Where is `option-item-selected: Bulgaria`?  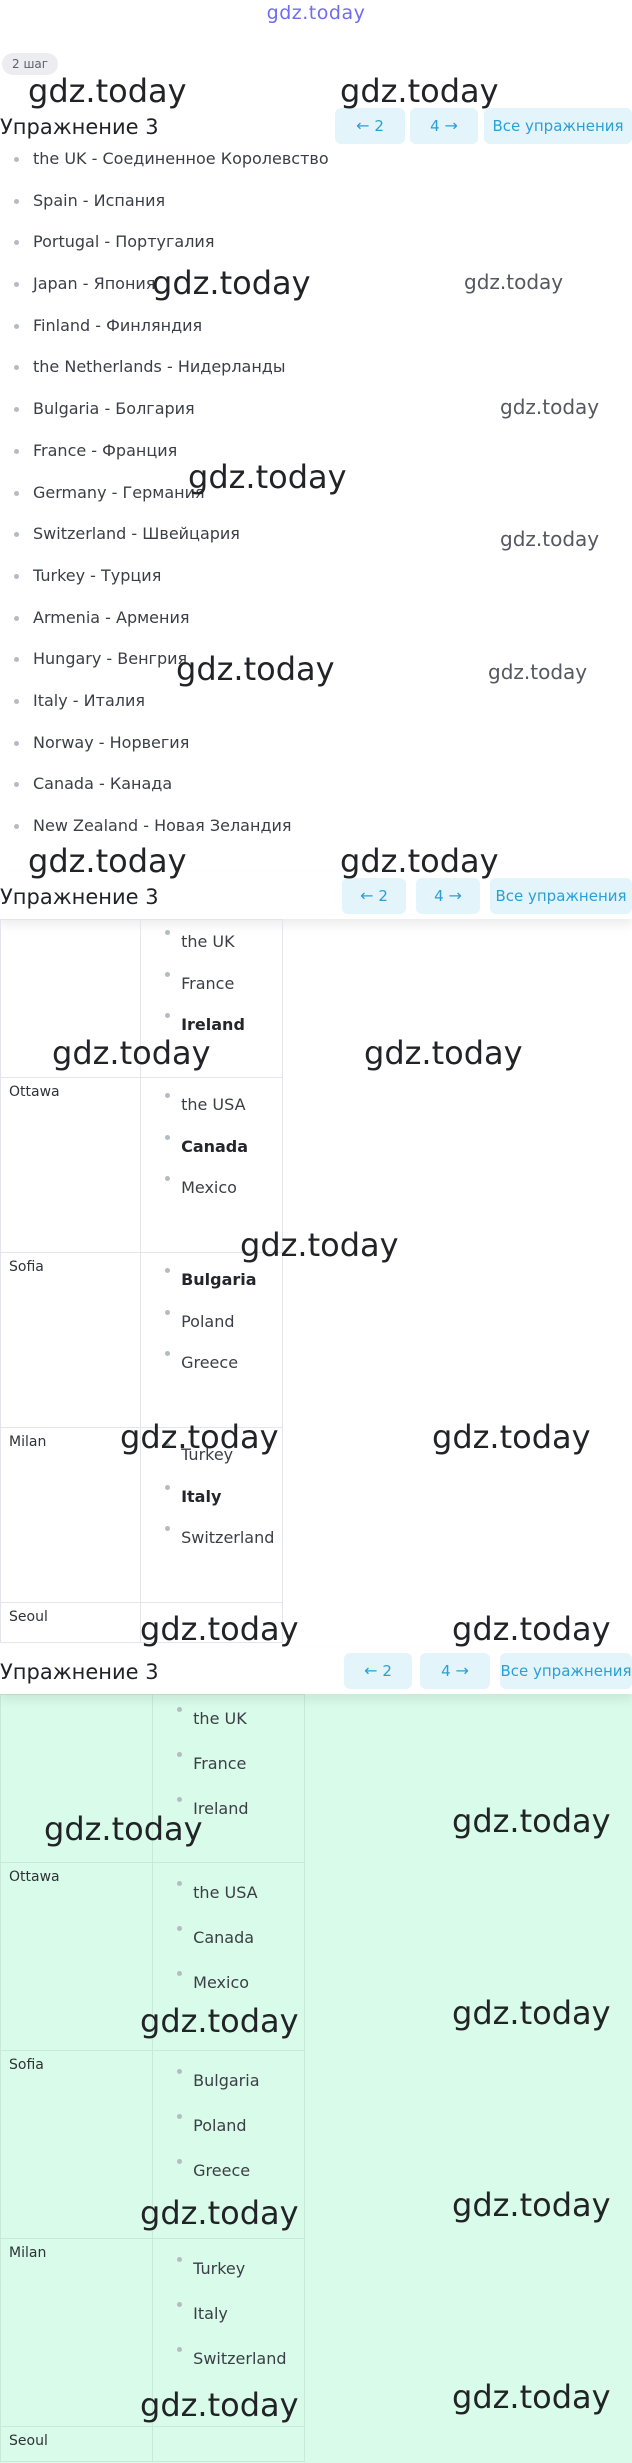 option-item-selected: Bulgaria is located at coordinates (211, 1289).